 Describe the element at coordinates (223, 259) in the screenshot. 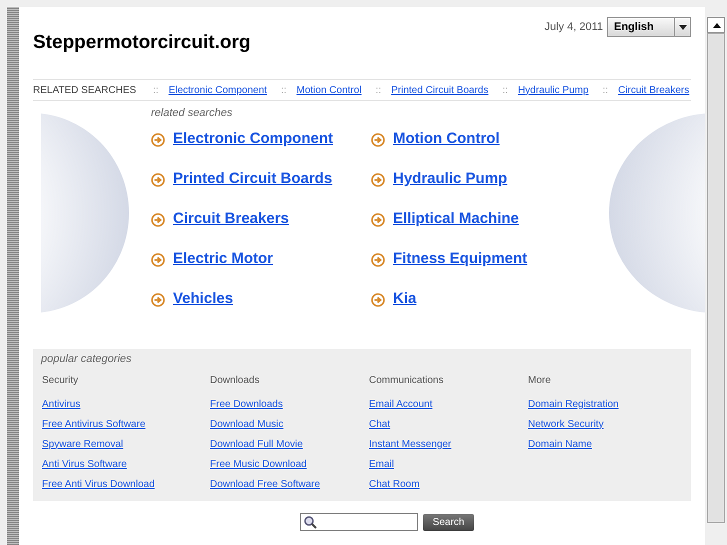

I see `search-link: Electric Motor` at that location.